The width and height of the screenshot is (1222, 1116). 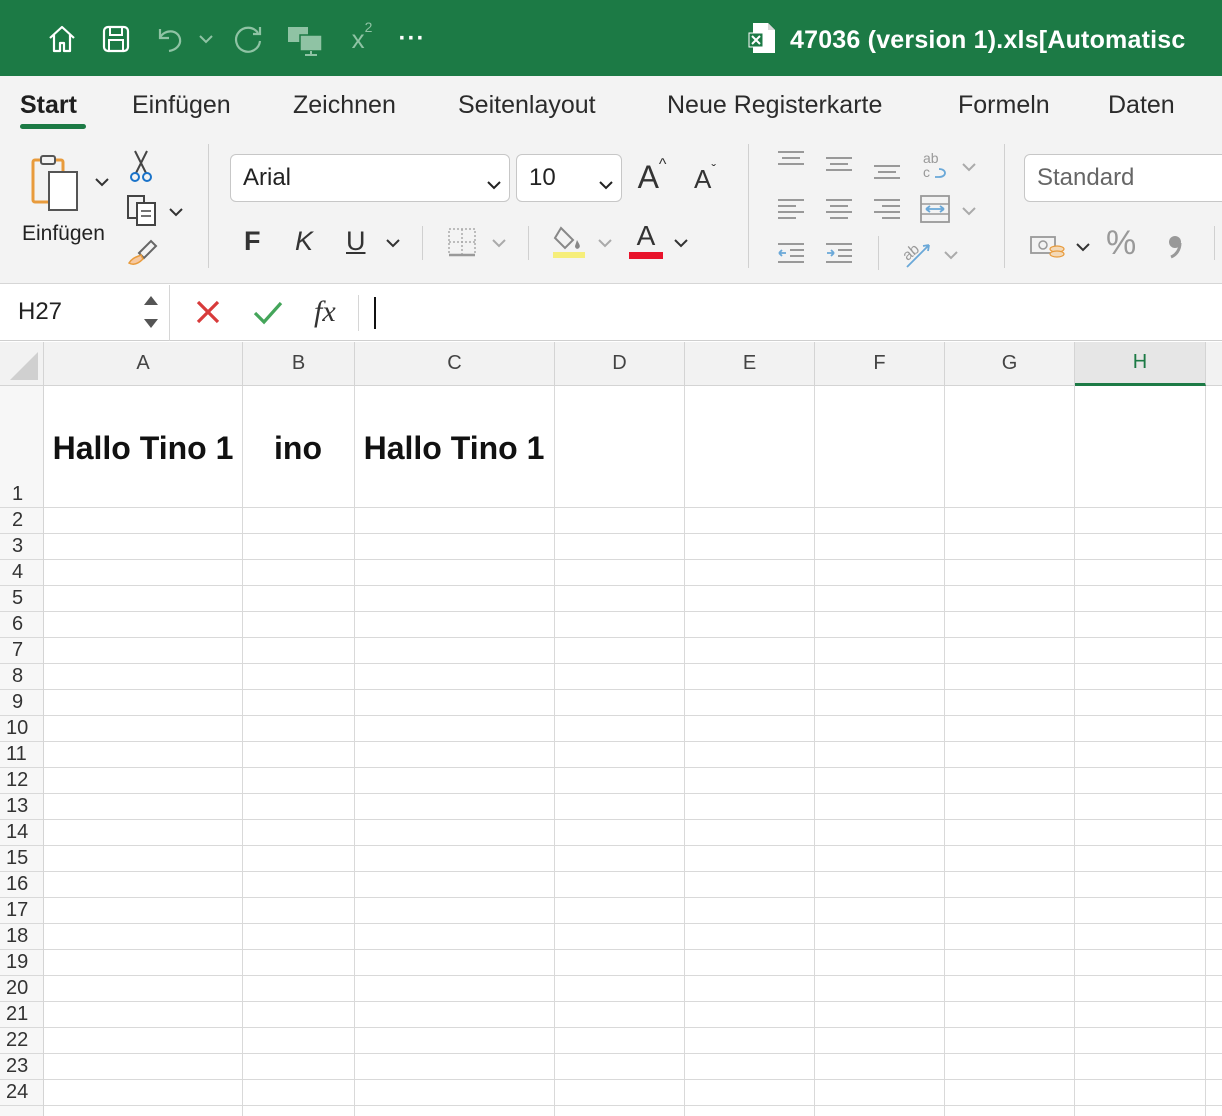 I want to click on borders-dropdown-icon, so click(x=499, y=243).